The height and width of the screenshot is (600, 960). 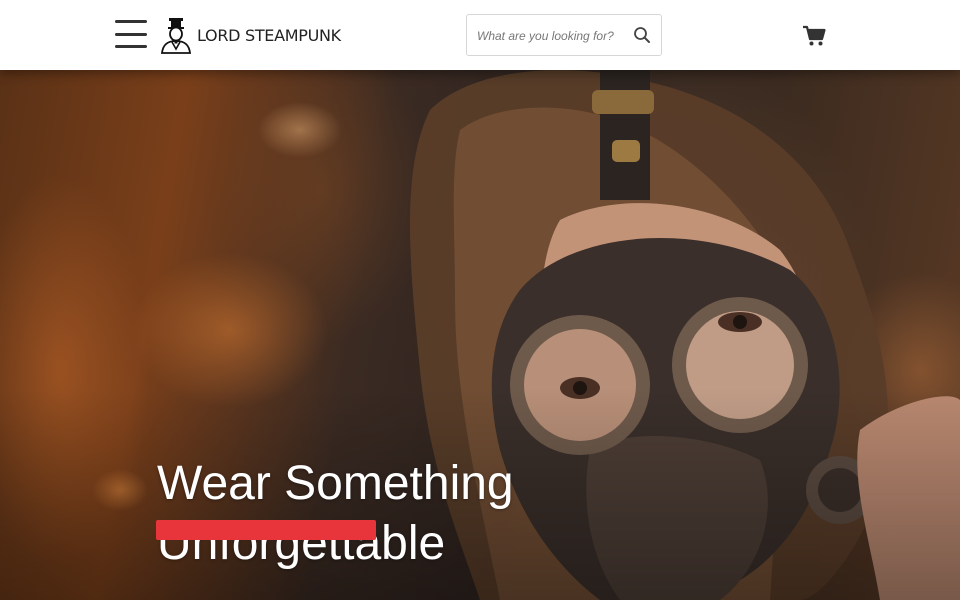 What do you see at coordinates (176, 36) in the screenshot?
I see `top-hat-gentleman-icon` at bounding box center [176, 36].